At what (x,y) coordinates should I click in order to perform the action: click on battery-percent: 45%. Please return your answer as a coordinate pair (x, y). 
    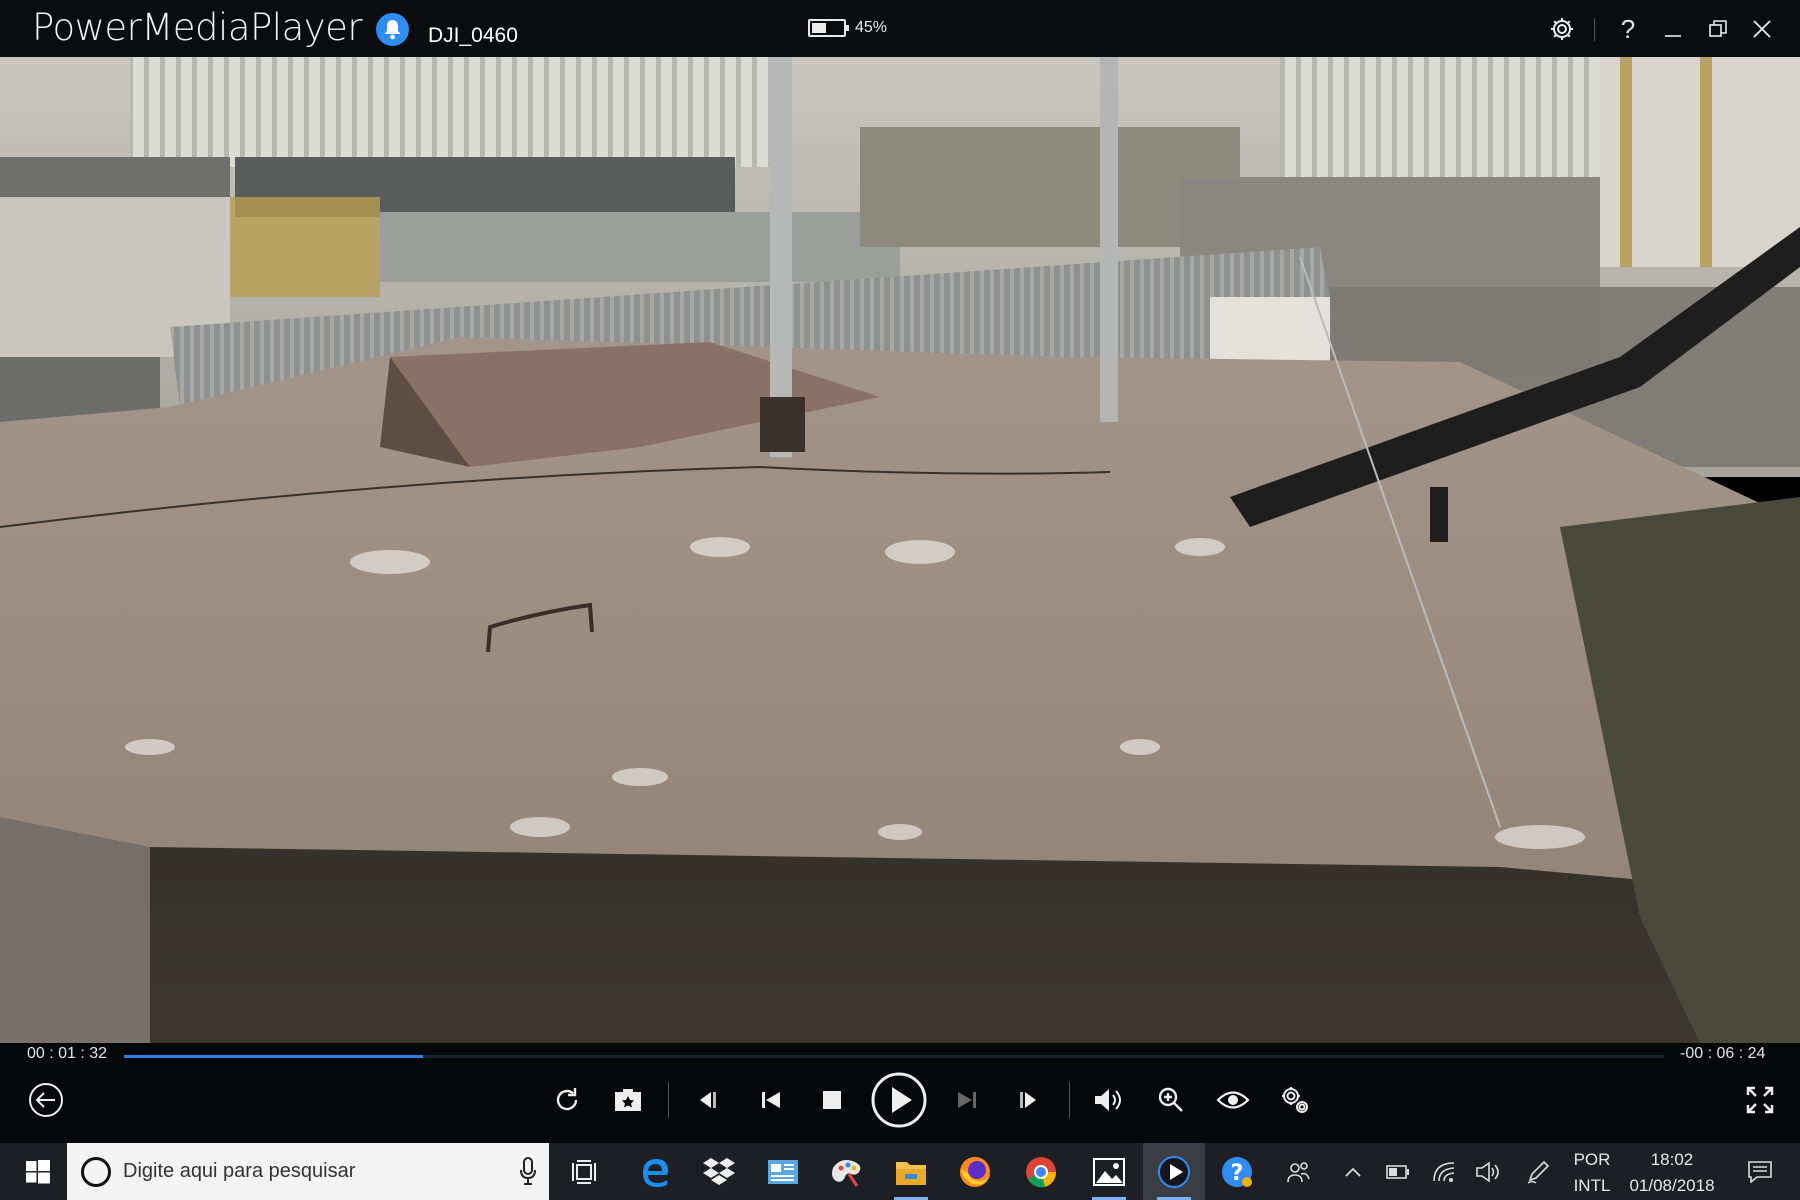
    Looking at the image, I should click on (871, 27).